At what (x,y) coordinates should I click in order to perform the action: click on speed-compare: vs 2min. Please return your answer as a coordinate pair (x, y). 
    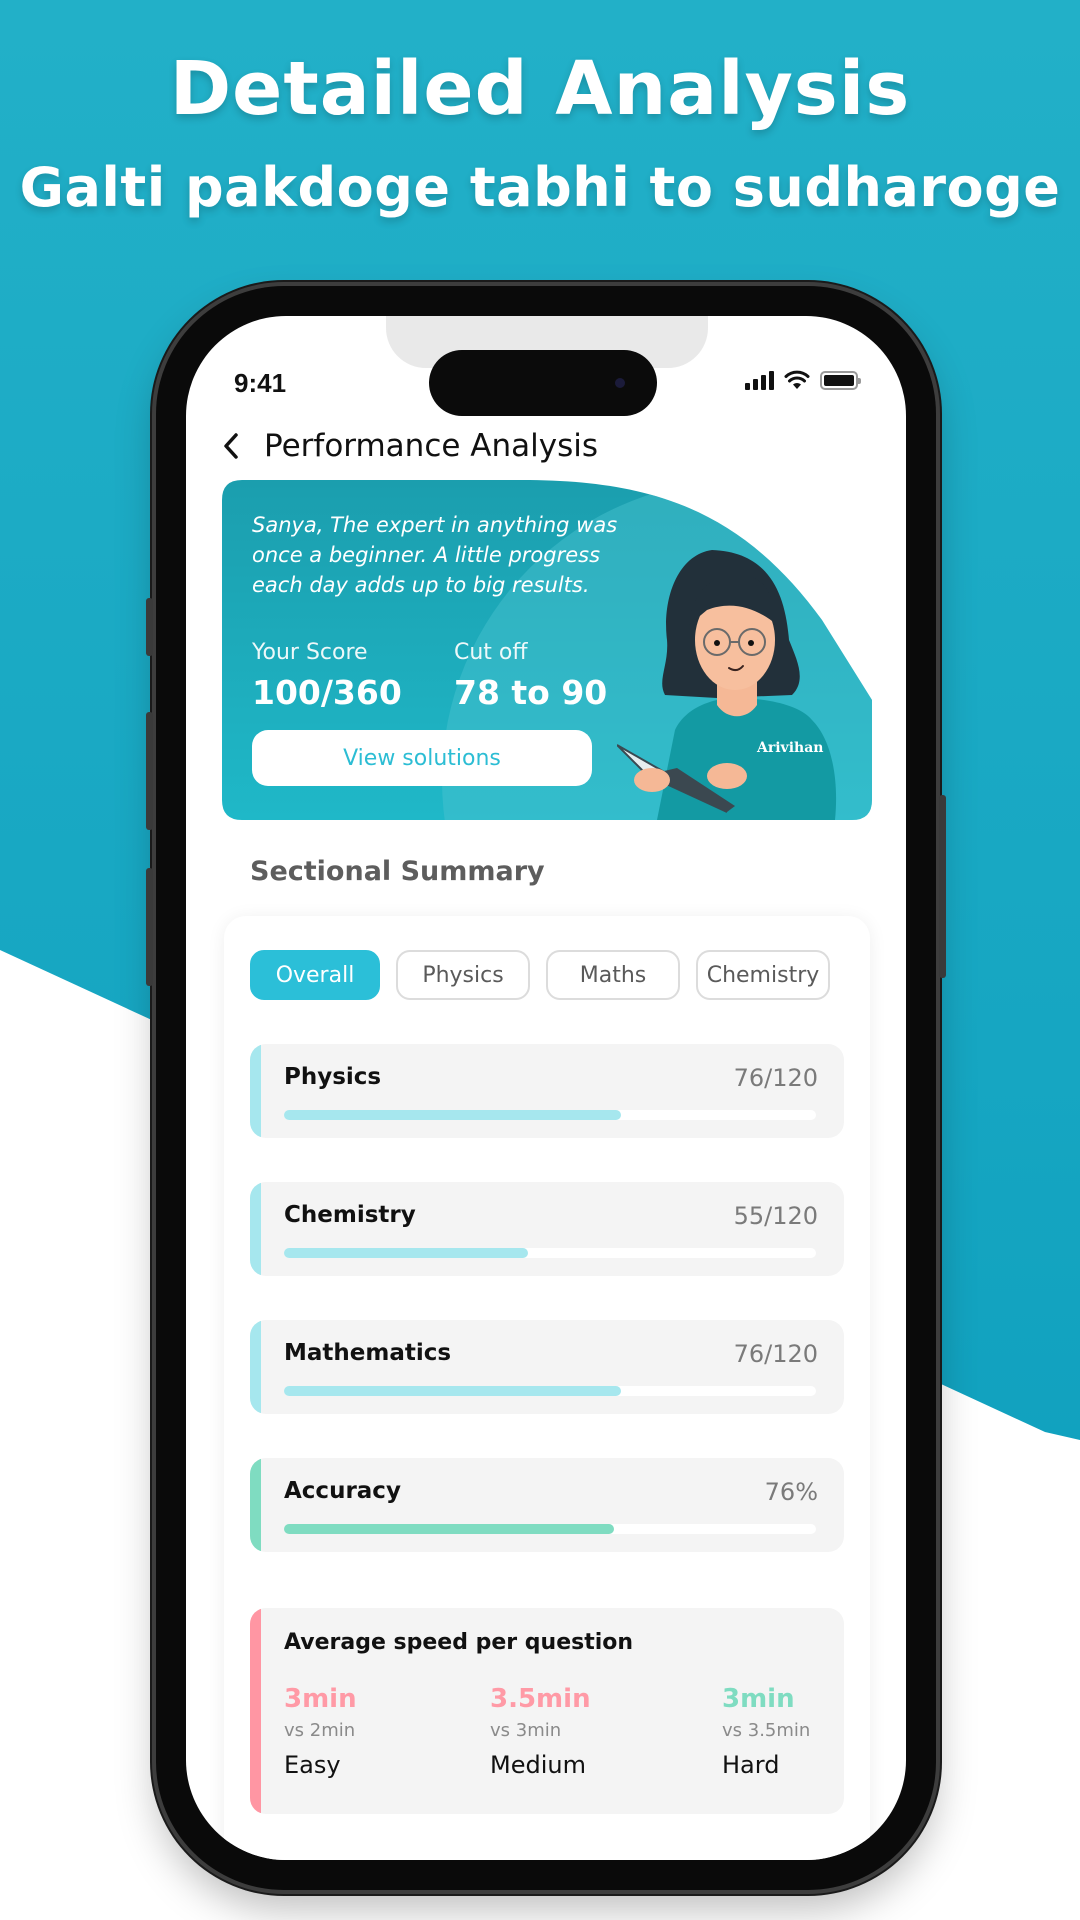
    Looking at the image, I should click on (320, 1730).